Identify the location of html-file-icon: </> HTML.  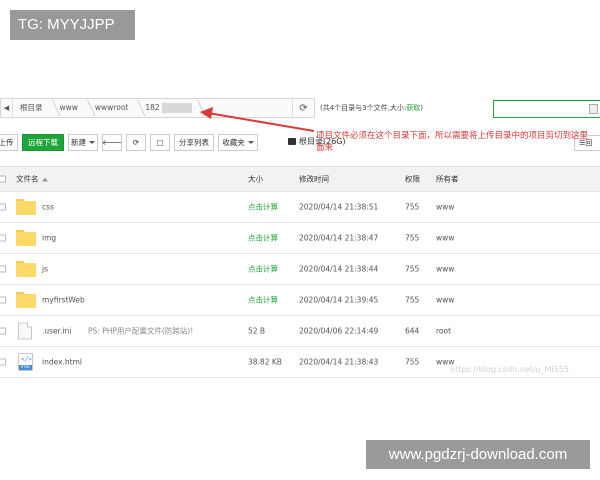
(25, 362).